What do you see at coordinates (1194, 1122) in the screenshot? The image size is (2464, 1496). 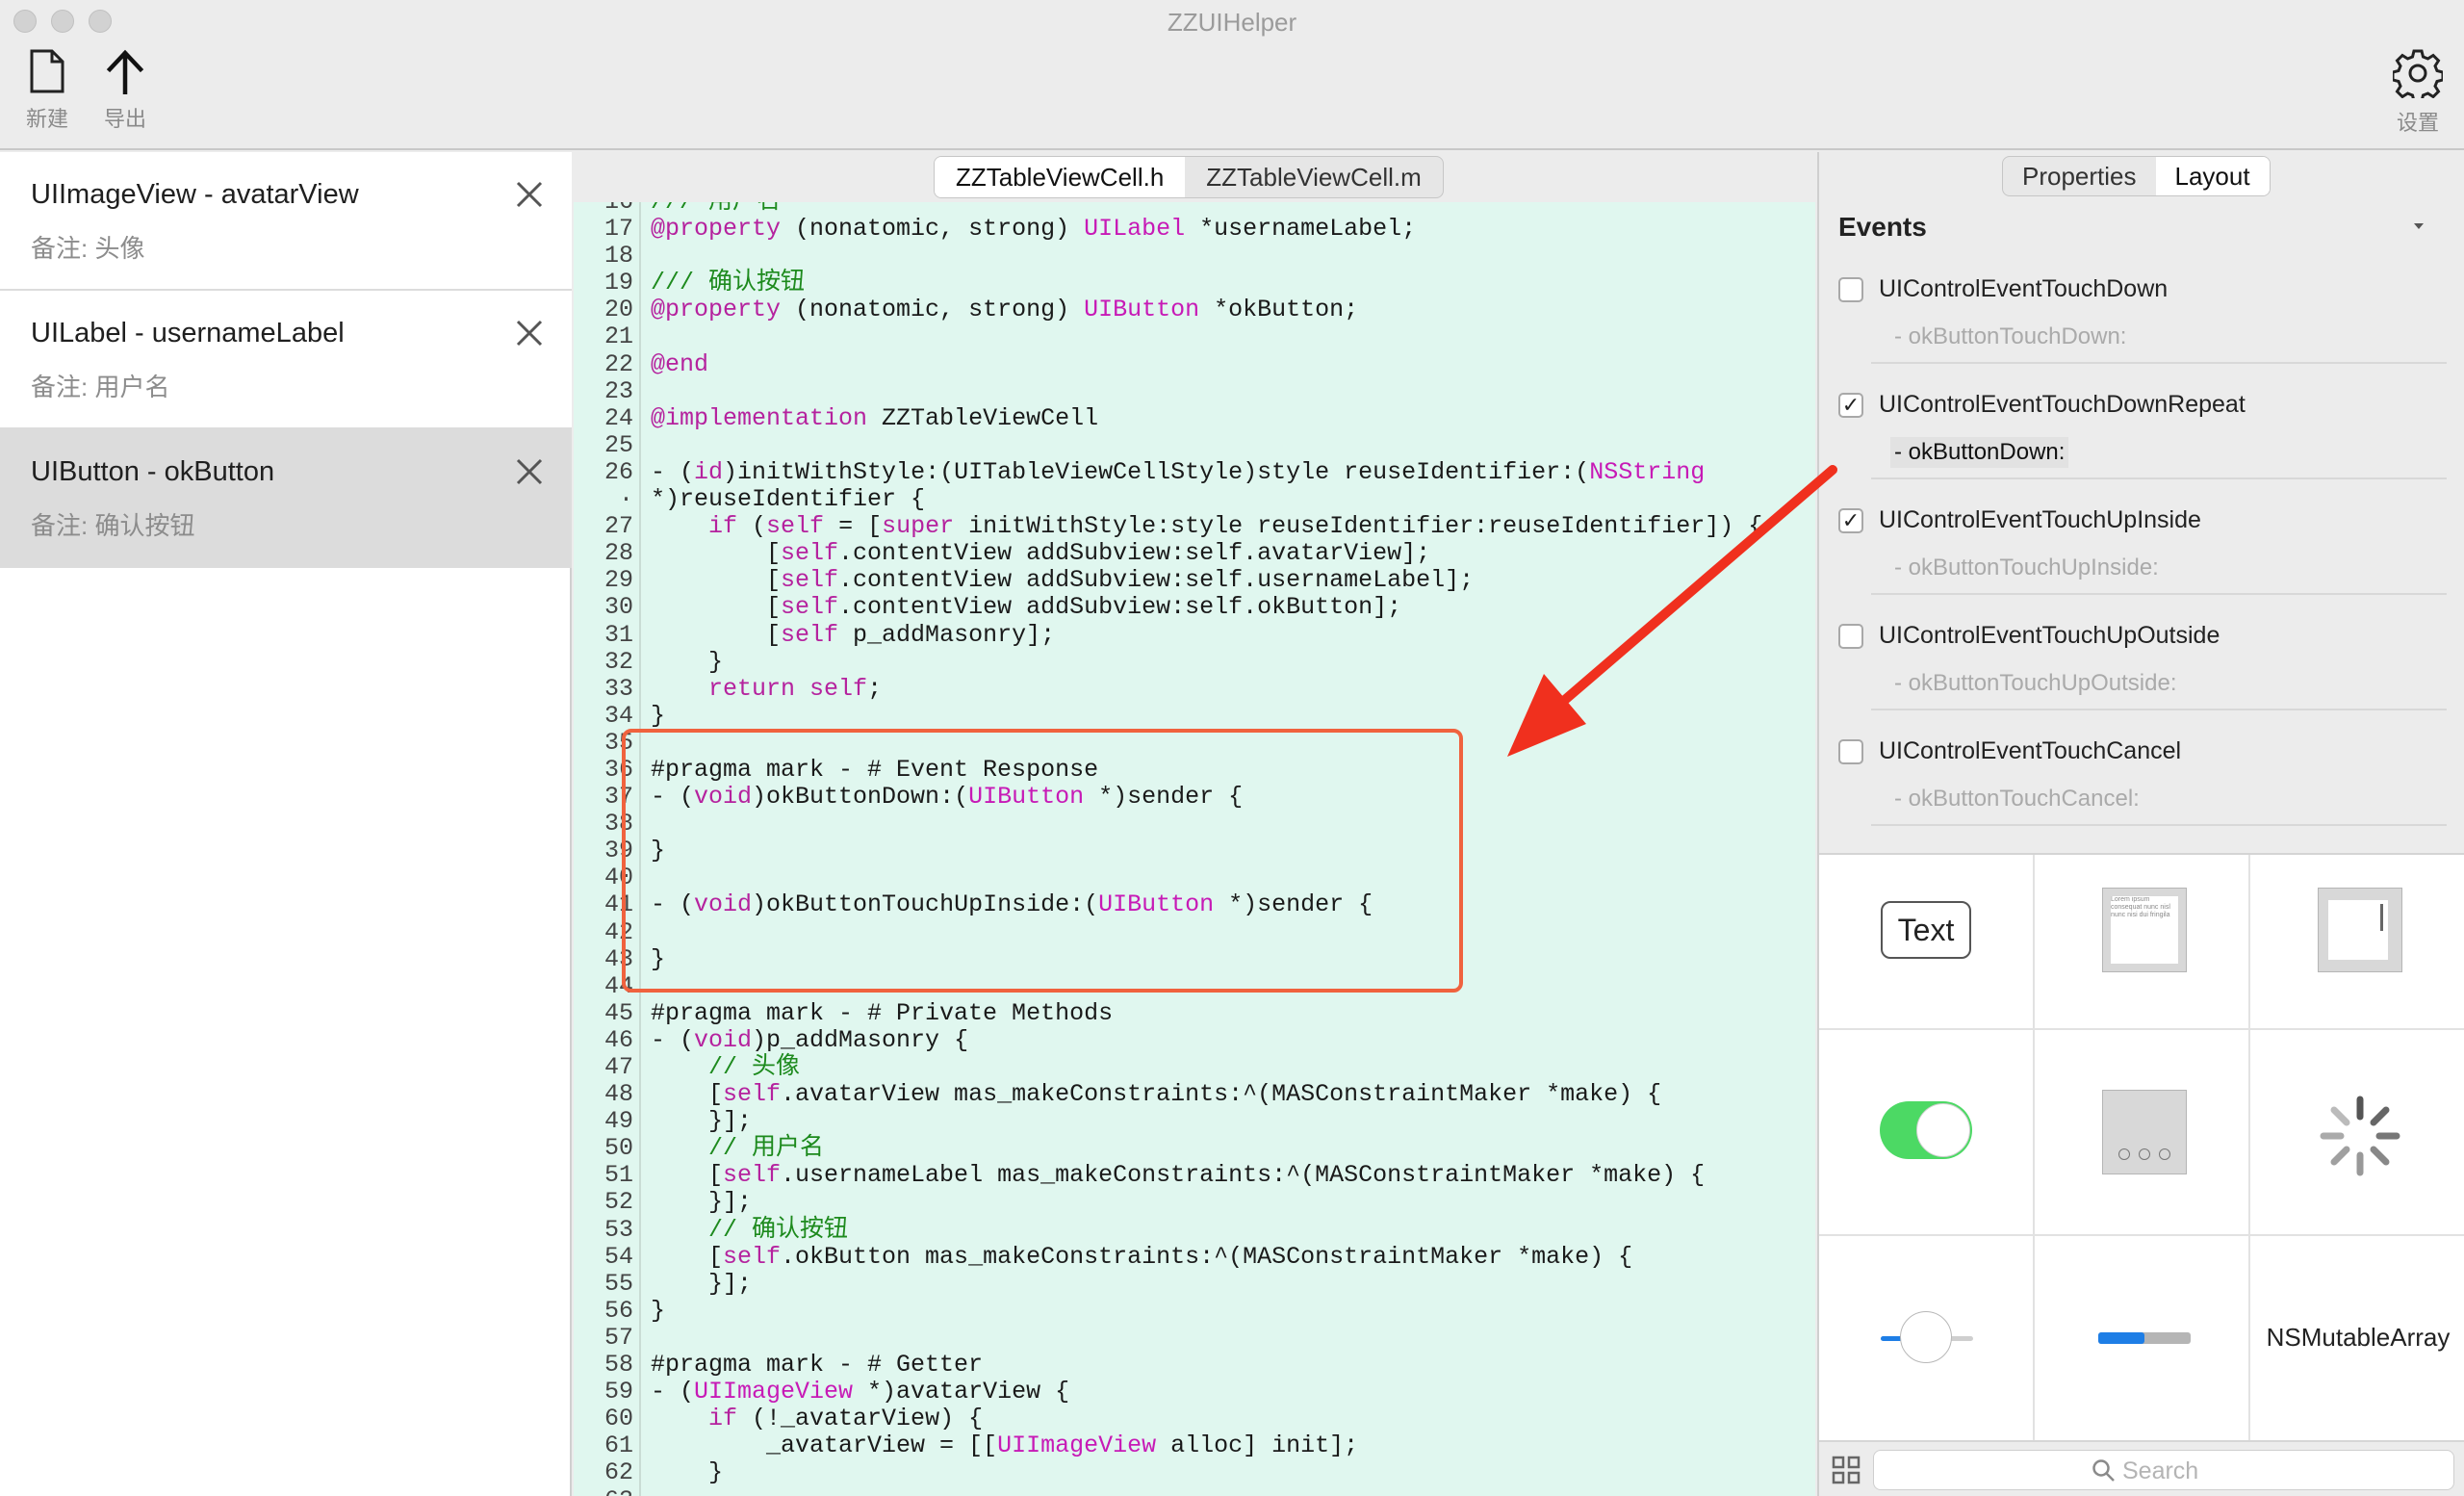 I see `code-line: 49 }];` at bounding box center [1194, 1122].